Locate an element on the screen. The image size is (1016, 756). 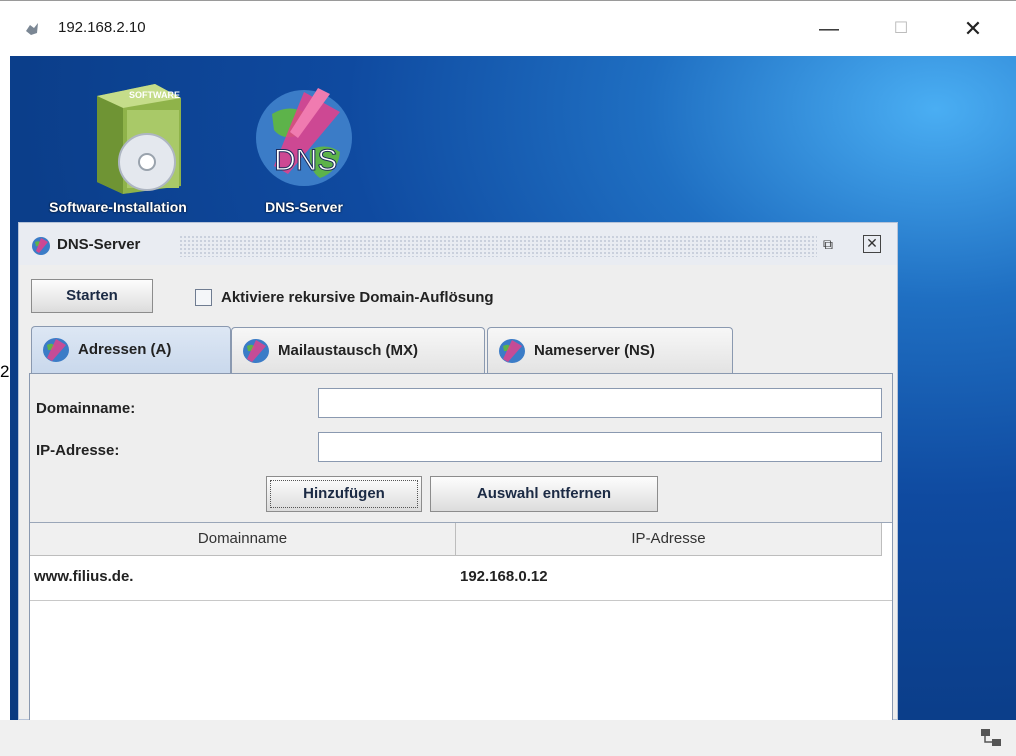
table-row: www.filius.de. 192.168.0.12 is located at coordinates (461, 578).